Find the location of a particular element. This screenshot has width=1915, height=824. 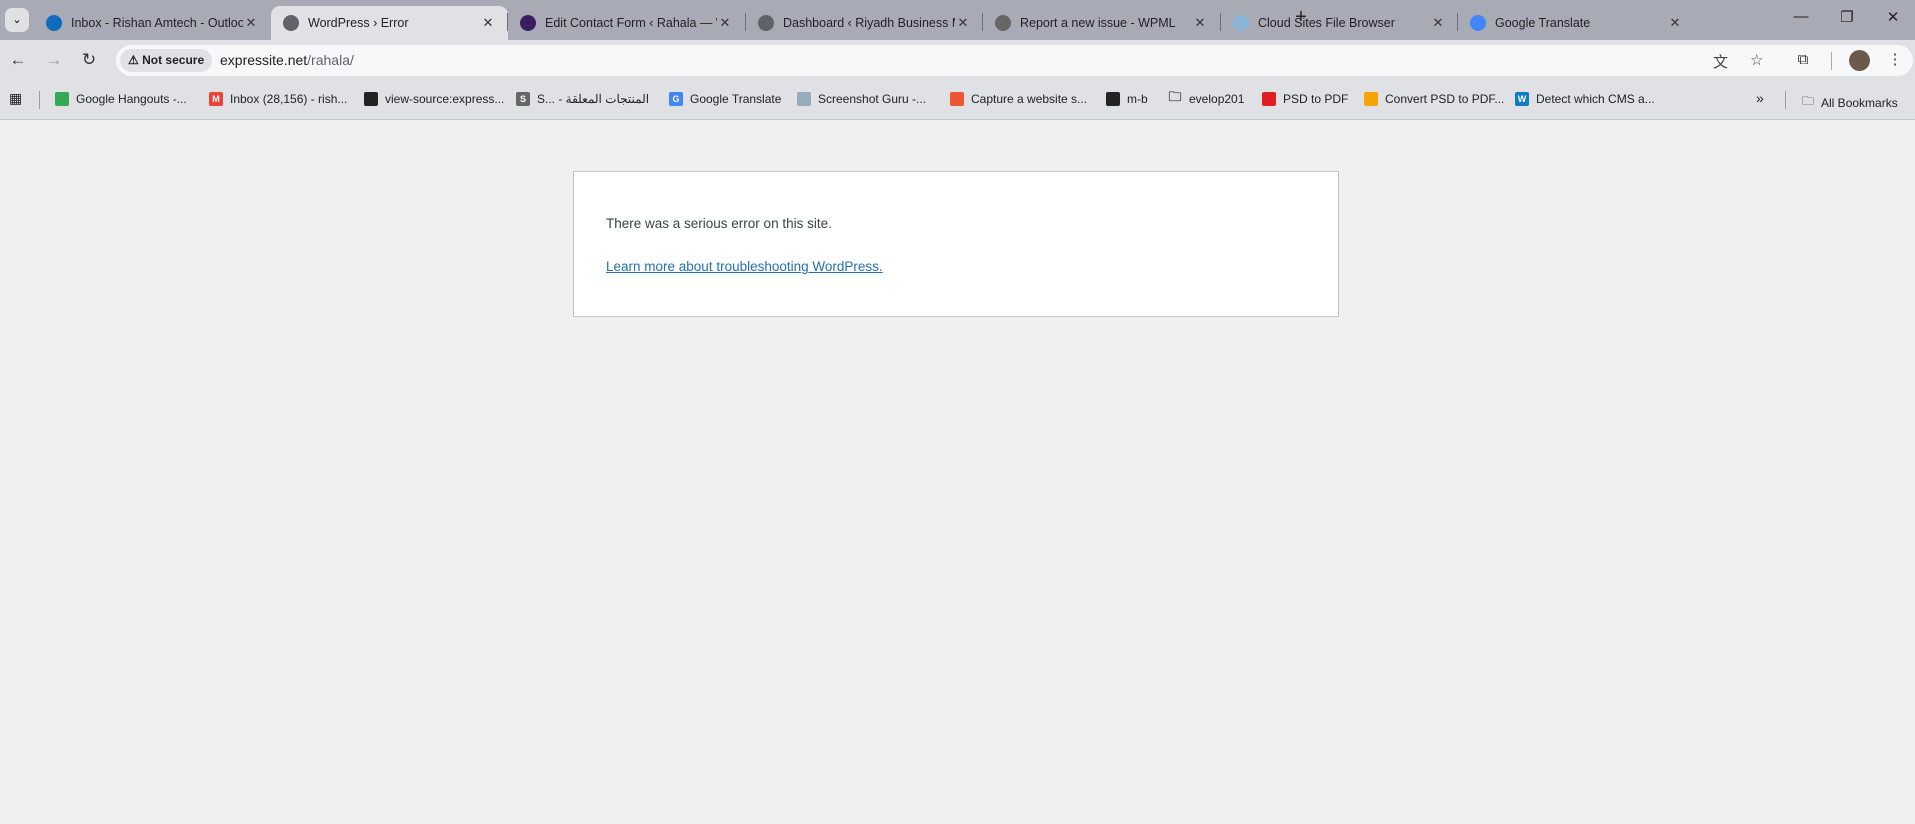

tab-3: Edit Contact Form ‹ Rahala — WordPress✕ is located at coordinates (626, 23).